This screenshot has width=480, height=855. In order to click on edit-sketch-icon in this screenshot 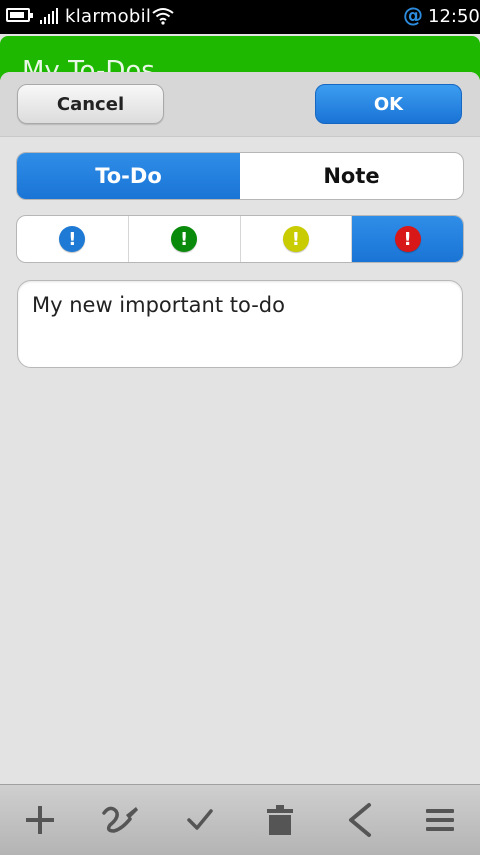, I will do `click(120, 819)`.